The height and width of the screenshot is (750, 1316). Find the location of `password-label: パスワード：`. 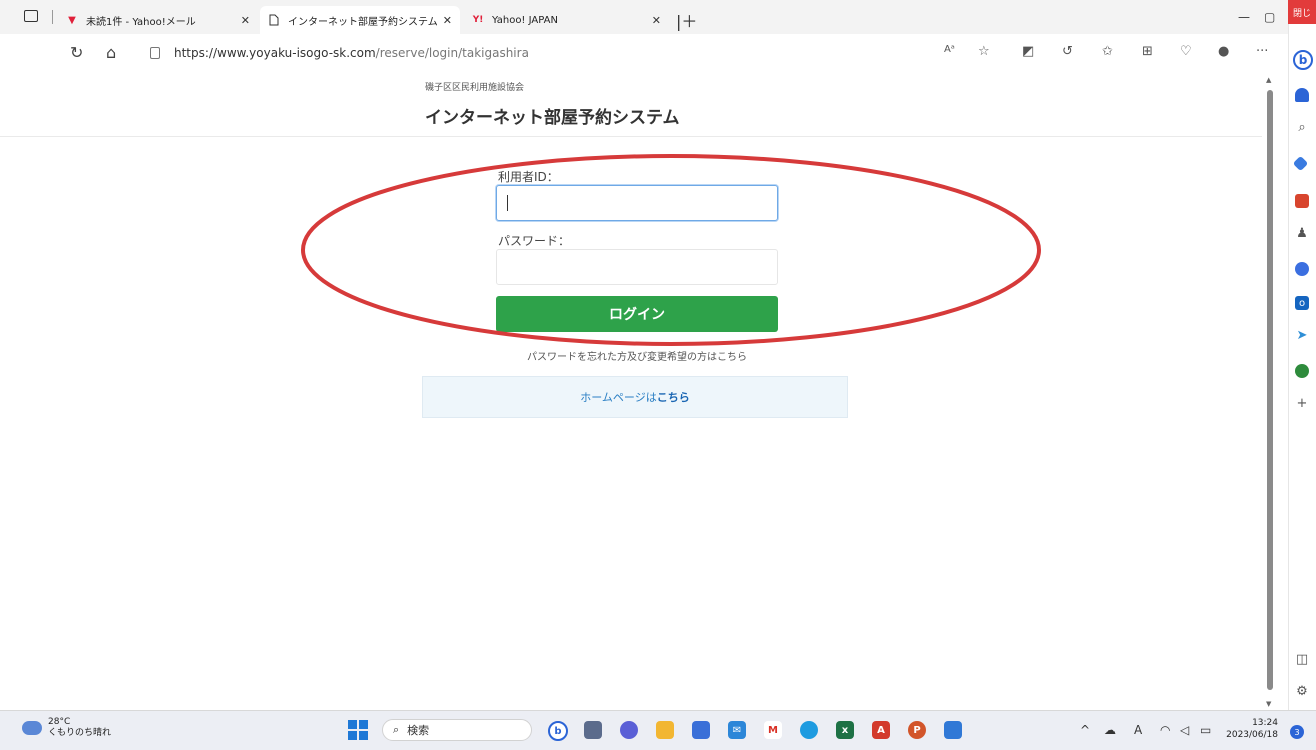

password-label: パスワード： is located at coordinates (534, 241).